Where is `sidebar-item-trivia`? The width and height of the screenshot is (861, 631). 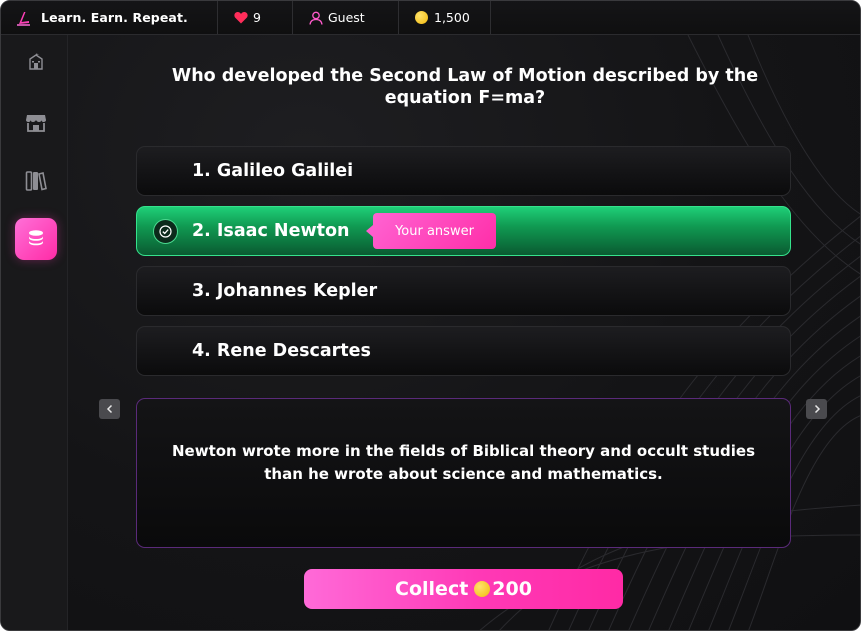
sidebar-item-trivia is located at coordinates (36, 239).